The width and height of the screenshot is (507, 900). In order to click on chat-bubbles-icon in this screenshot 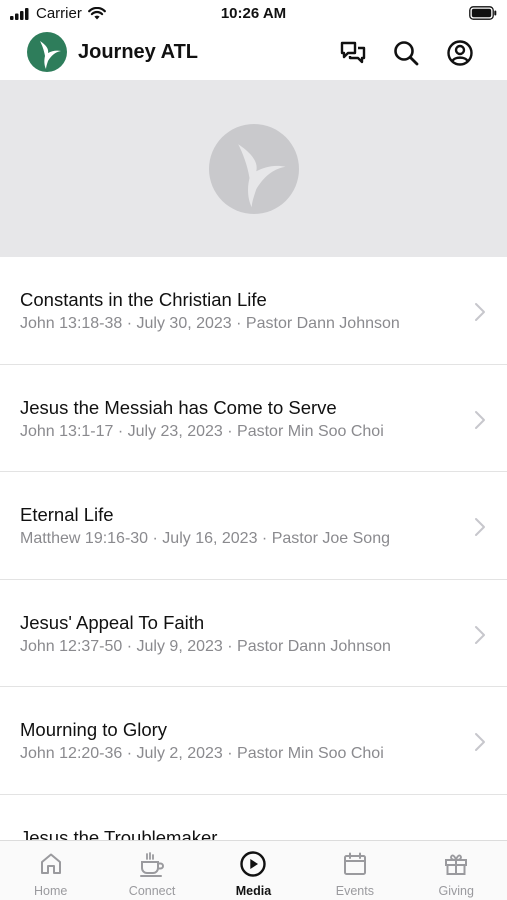, I will do `click(353, 52)`.